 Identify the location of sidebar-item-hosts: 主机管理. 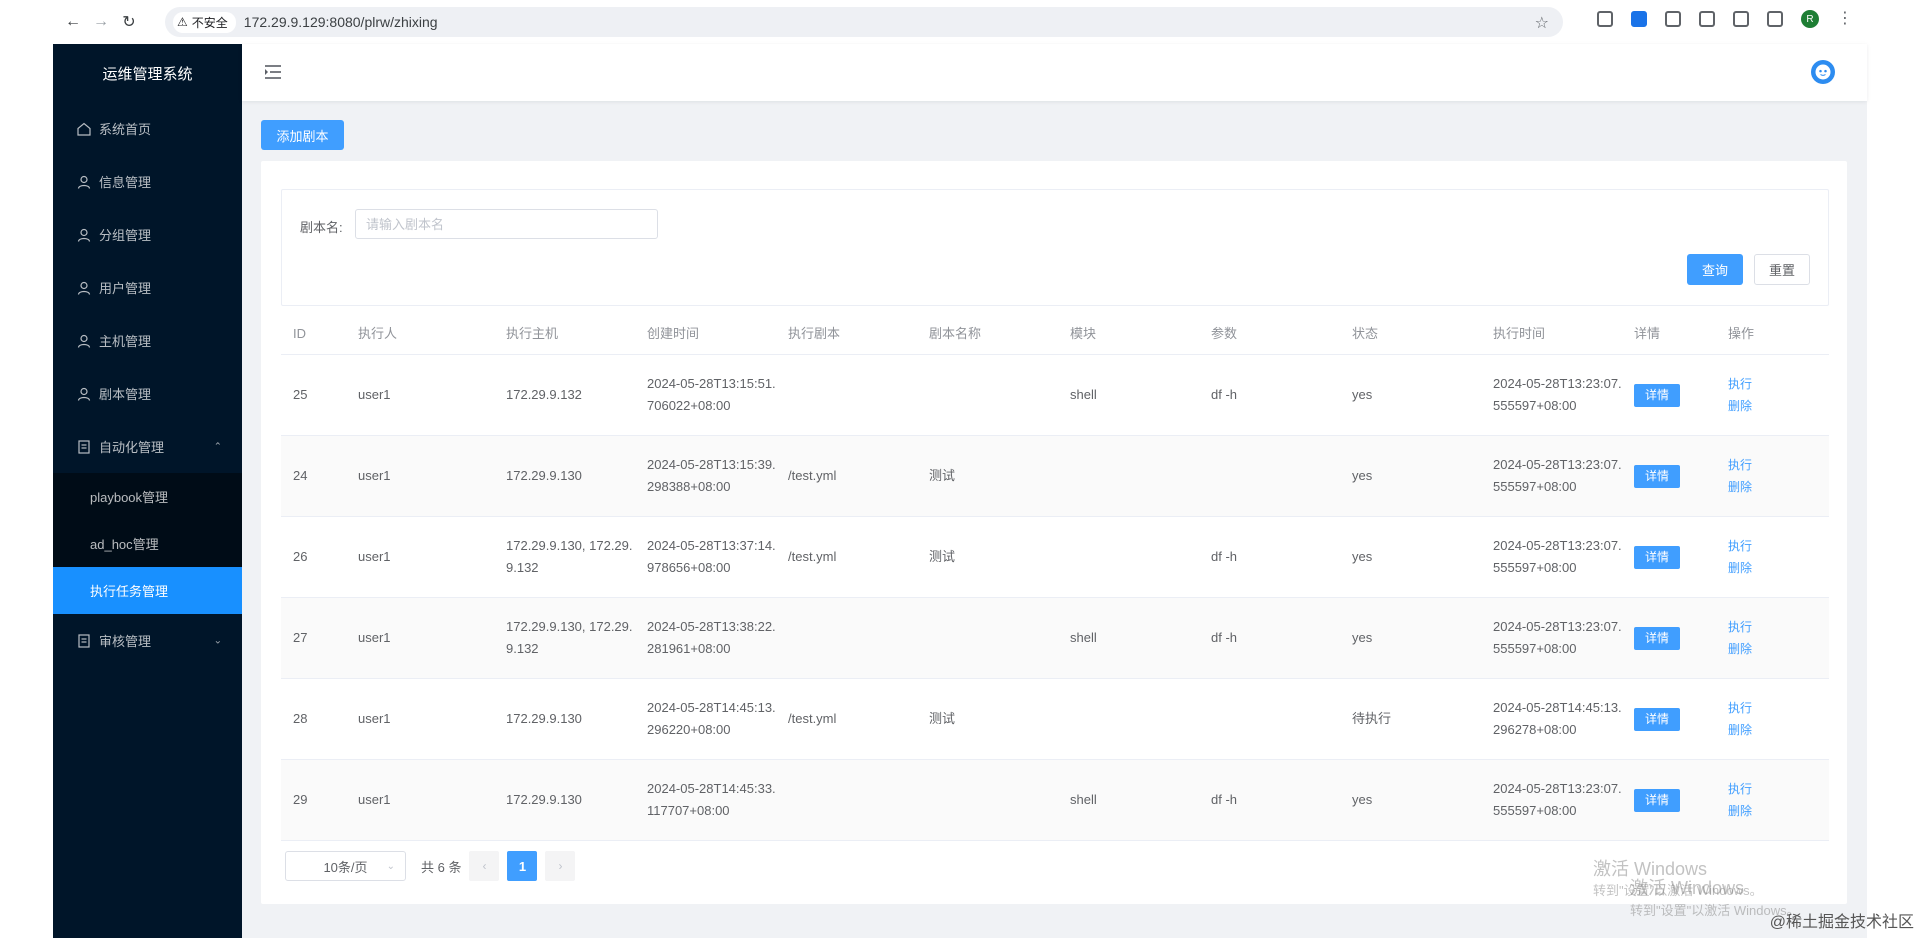
(147, 340).